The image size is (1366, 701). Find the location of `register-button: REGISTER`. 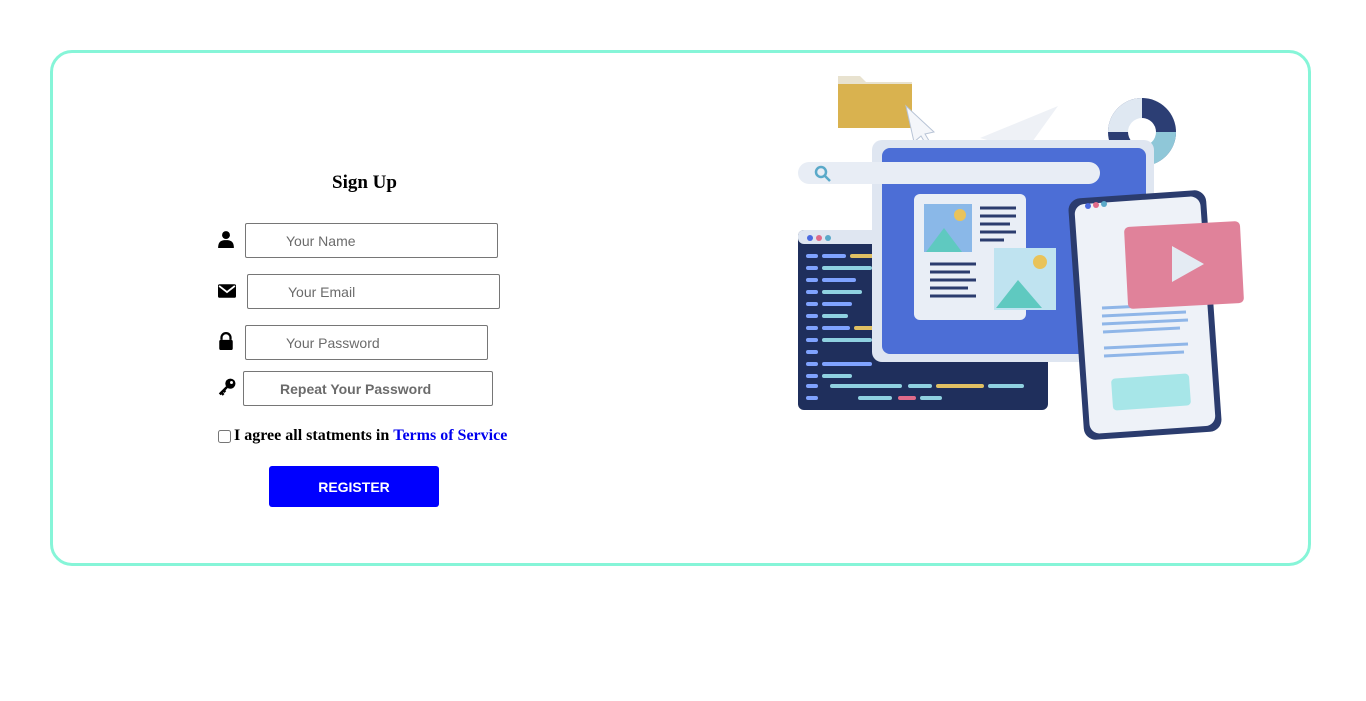

register-button: REGISTER is located at coordinates (354, 486).